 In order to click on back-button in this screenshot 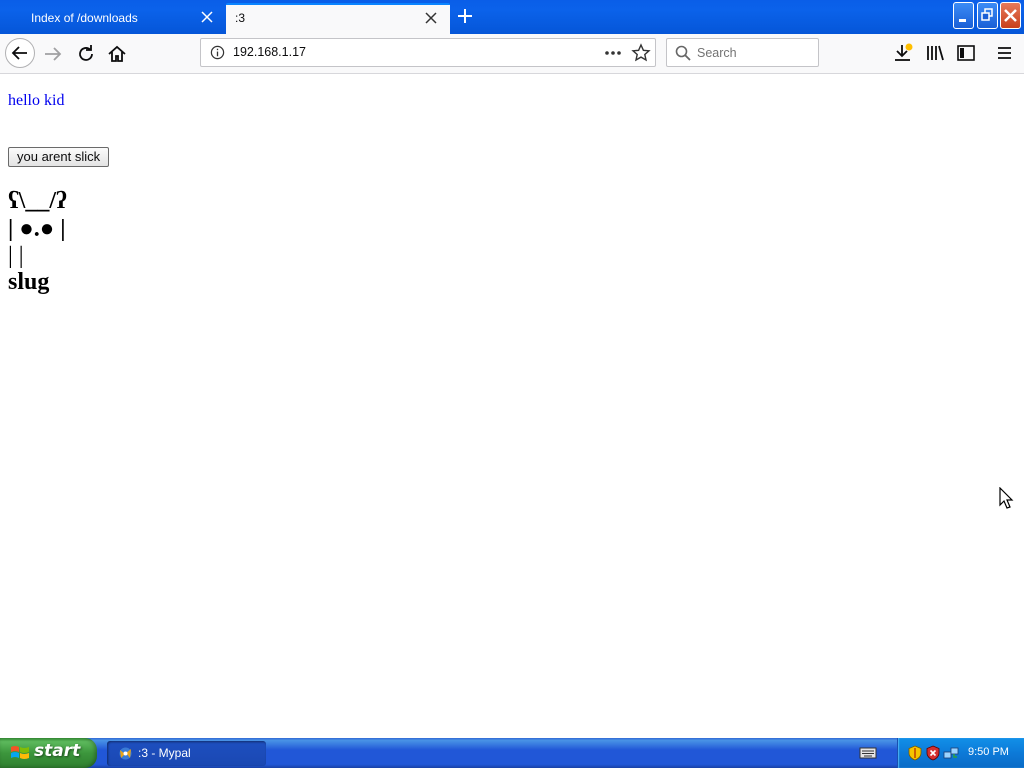, I will do `click(20, 53)`.